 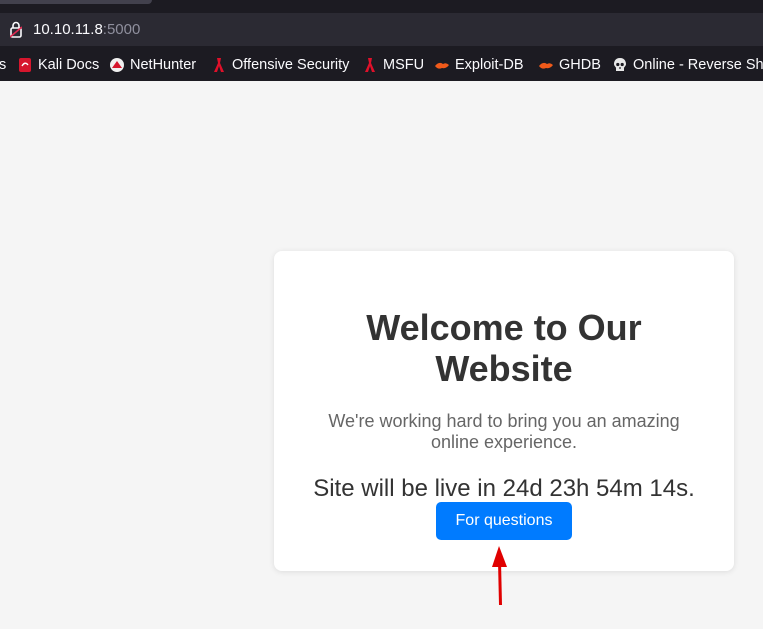 I want to click on url-text: 10.10.11.8:5000, so click(x=86, y=30).